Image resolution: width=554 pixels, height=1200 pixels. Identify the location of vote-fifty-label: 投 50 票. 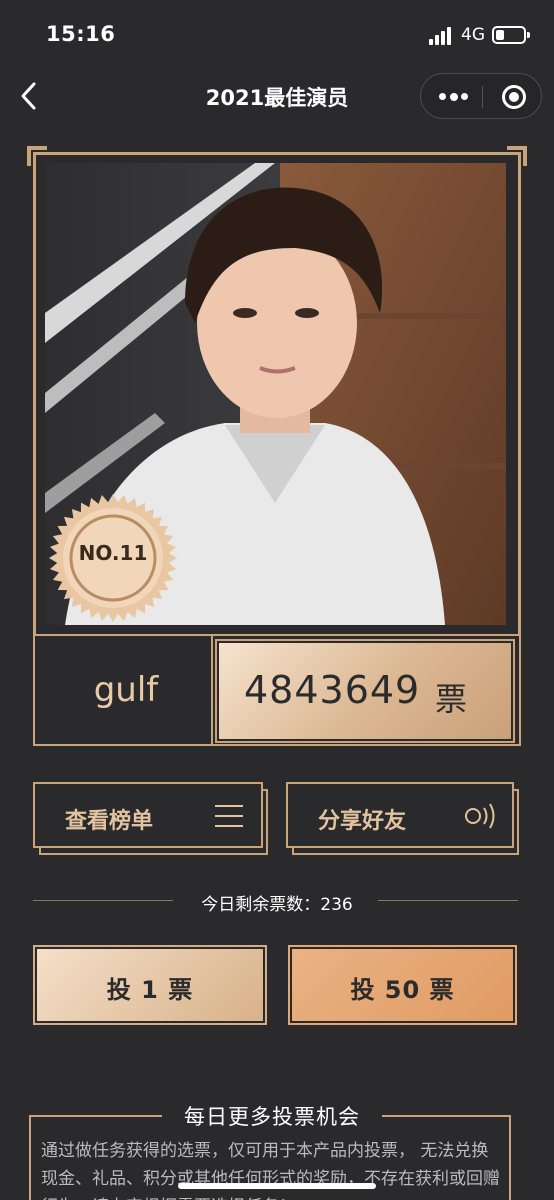
(402, 990).